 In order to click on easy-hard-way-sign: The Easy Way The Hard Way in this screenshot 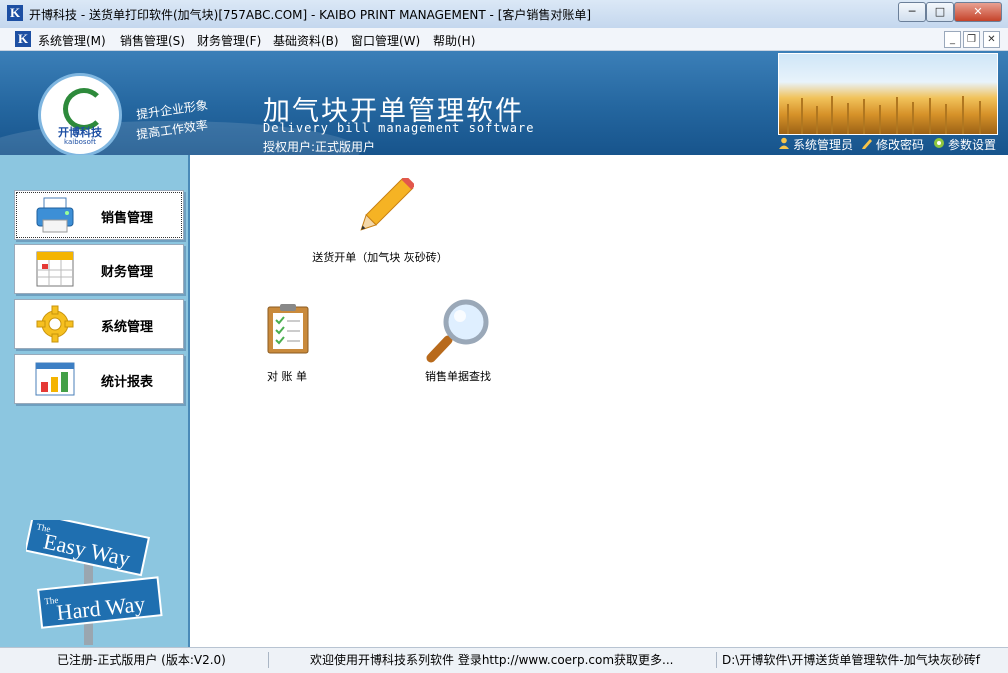, I will do `click(95, 578)`.